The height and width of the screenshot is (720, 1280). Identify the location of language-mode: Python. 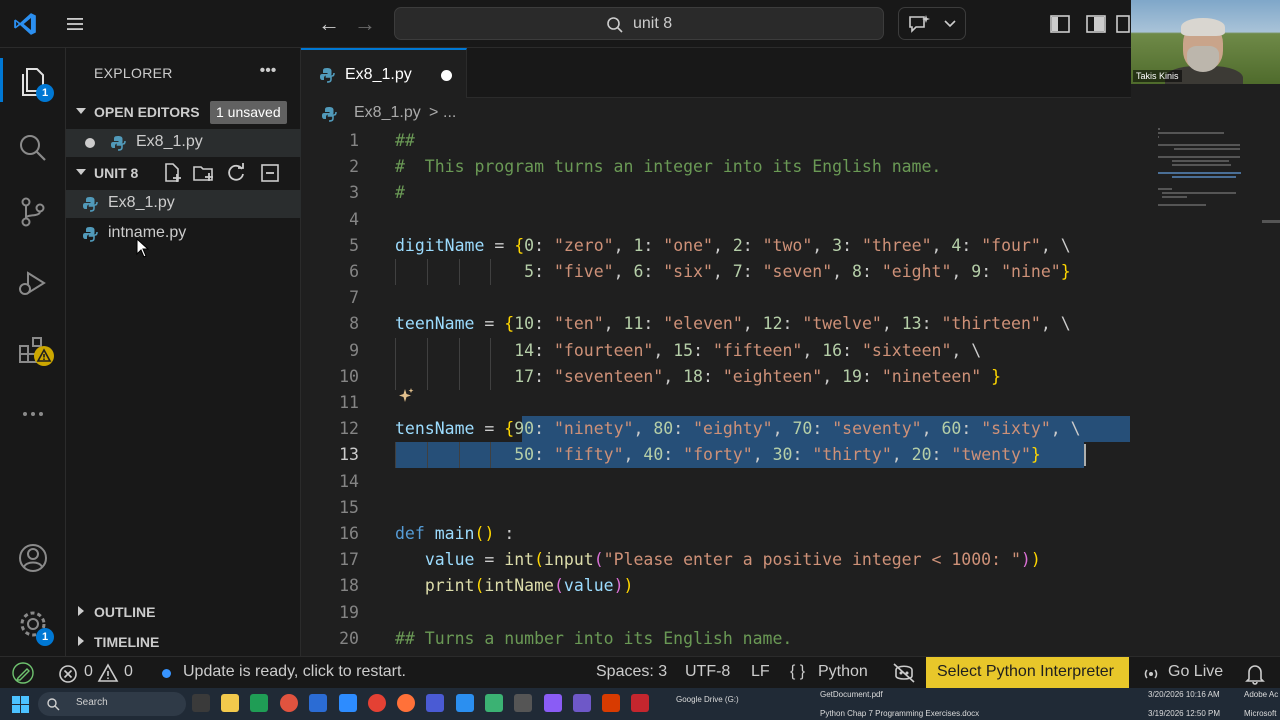
(843, 672).